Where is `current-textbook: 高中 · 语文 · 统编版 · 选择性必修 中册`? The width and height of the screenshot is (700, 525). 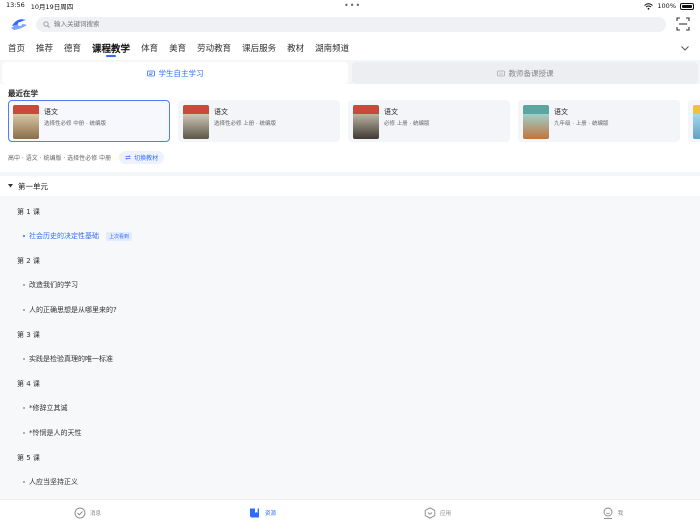
current-textbook: 高中 · 语文 · 统编版 · 选择性必修 中册 is located at coordinates (60, 158).